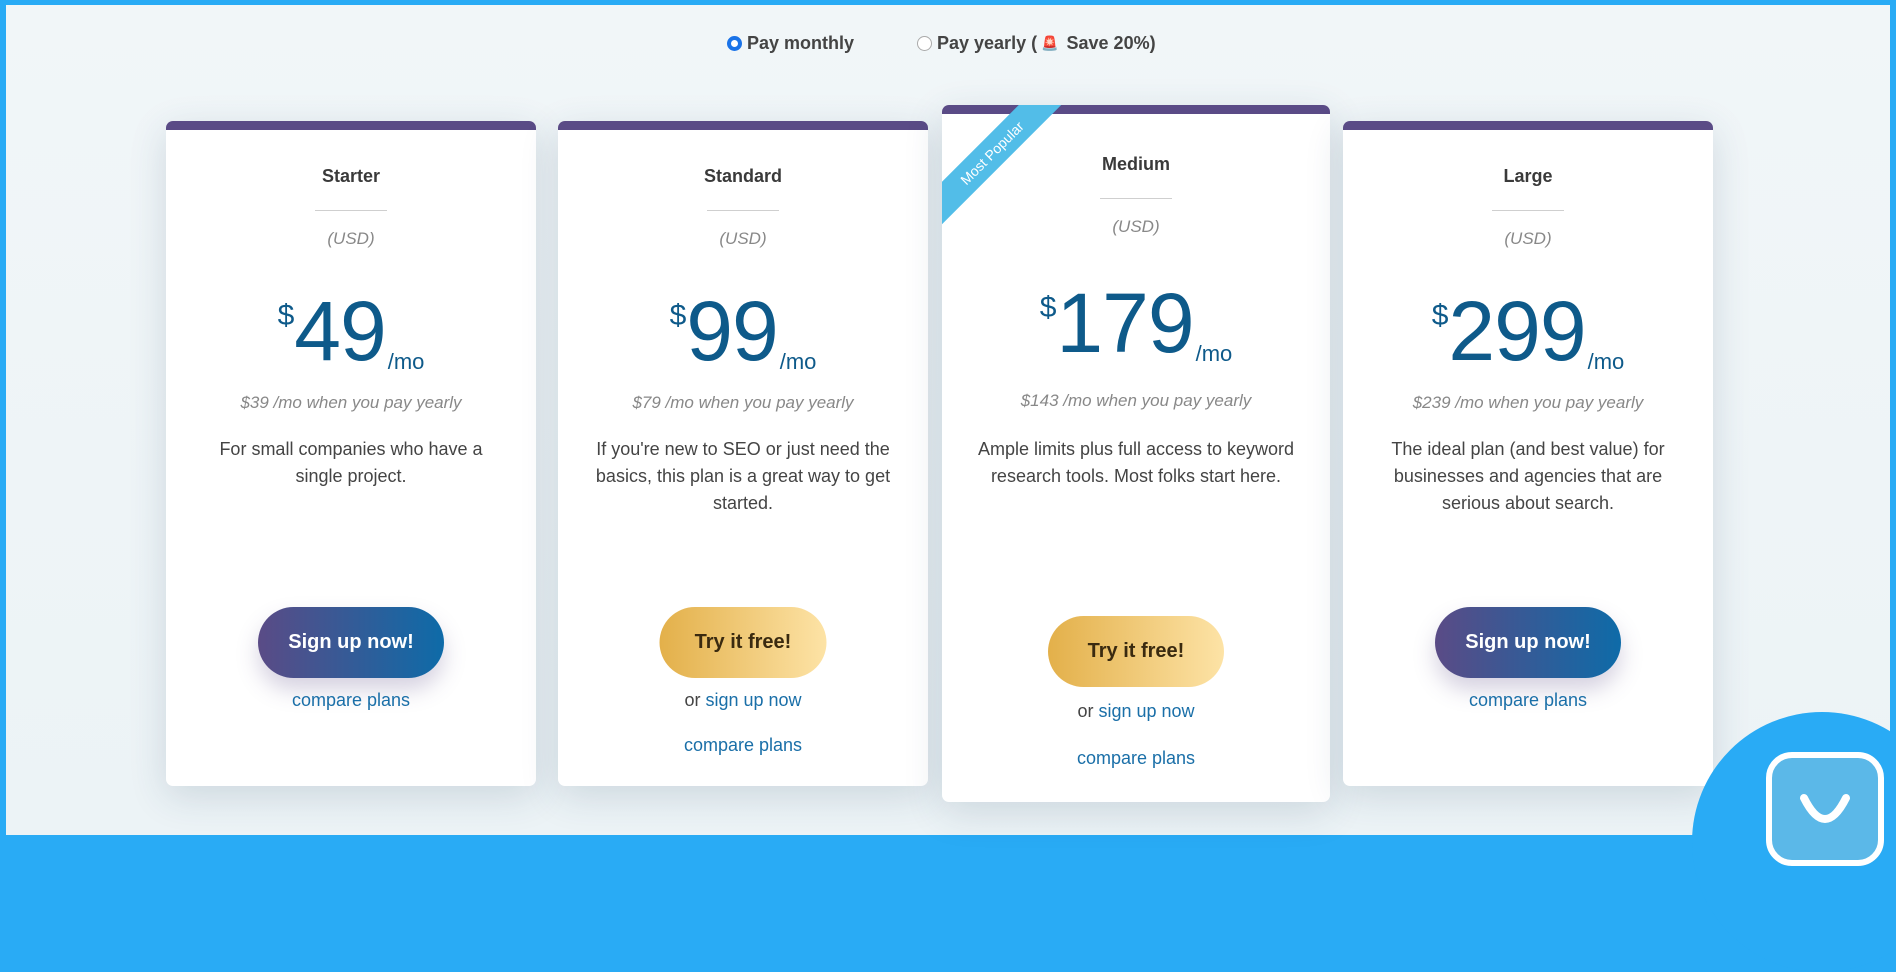  Describe the element at coordinates (742, 176) in the screenshot. I see `plan-name: Standard` at that location.